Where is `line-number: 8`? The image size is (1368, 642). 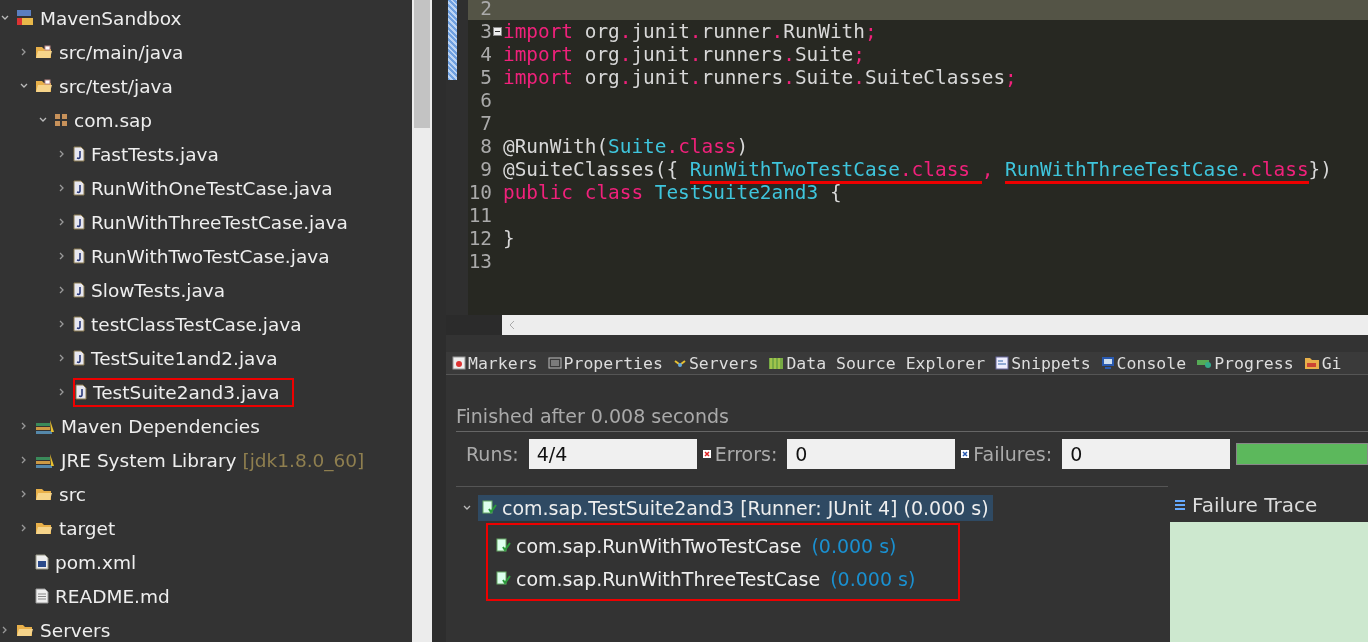
line-number: 8 is located at coordinates (485, 146).